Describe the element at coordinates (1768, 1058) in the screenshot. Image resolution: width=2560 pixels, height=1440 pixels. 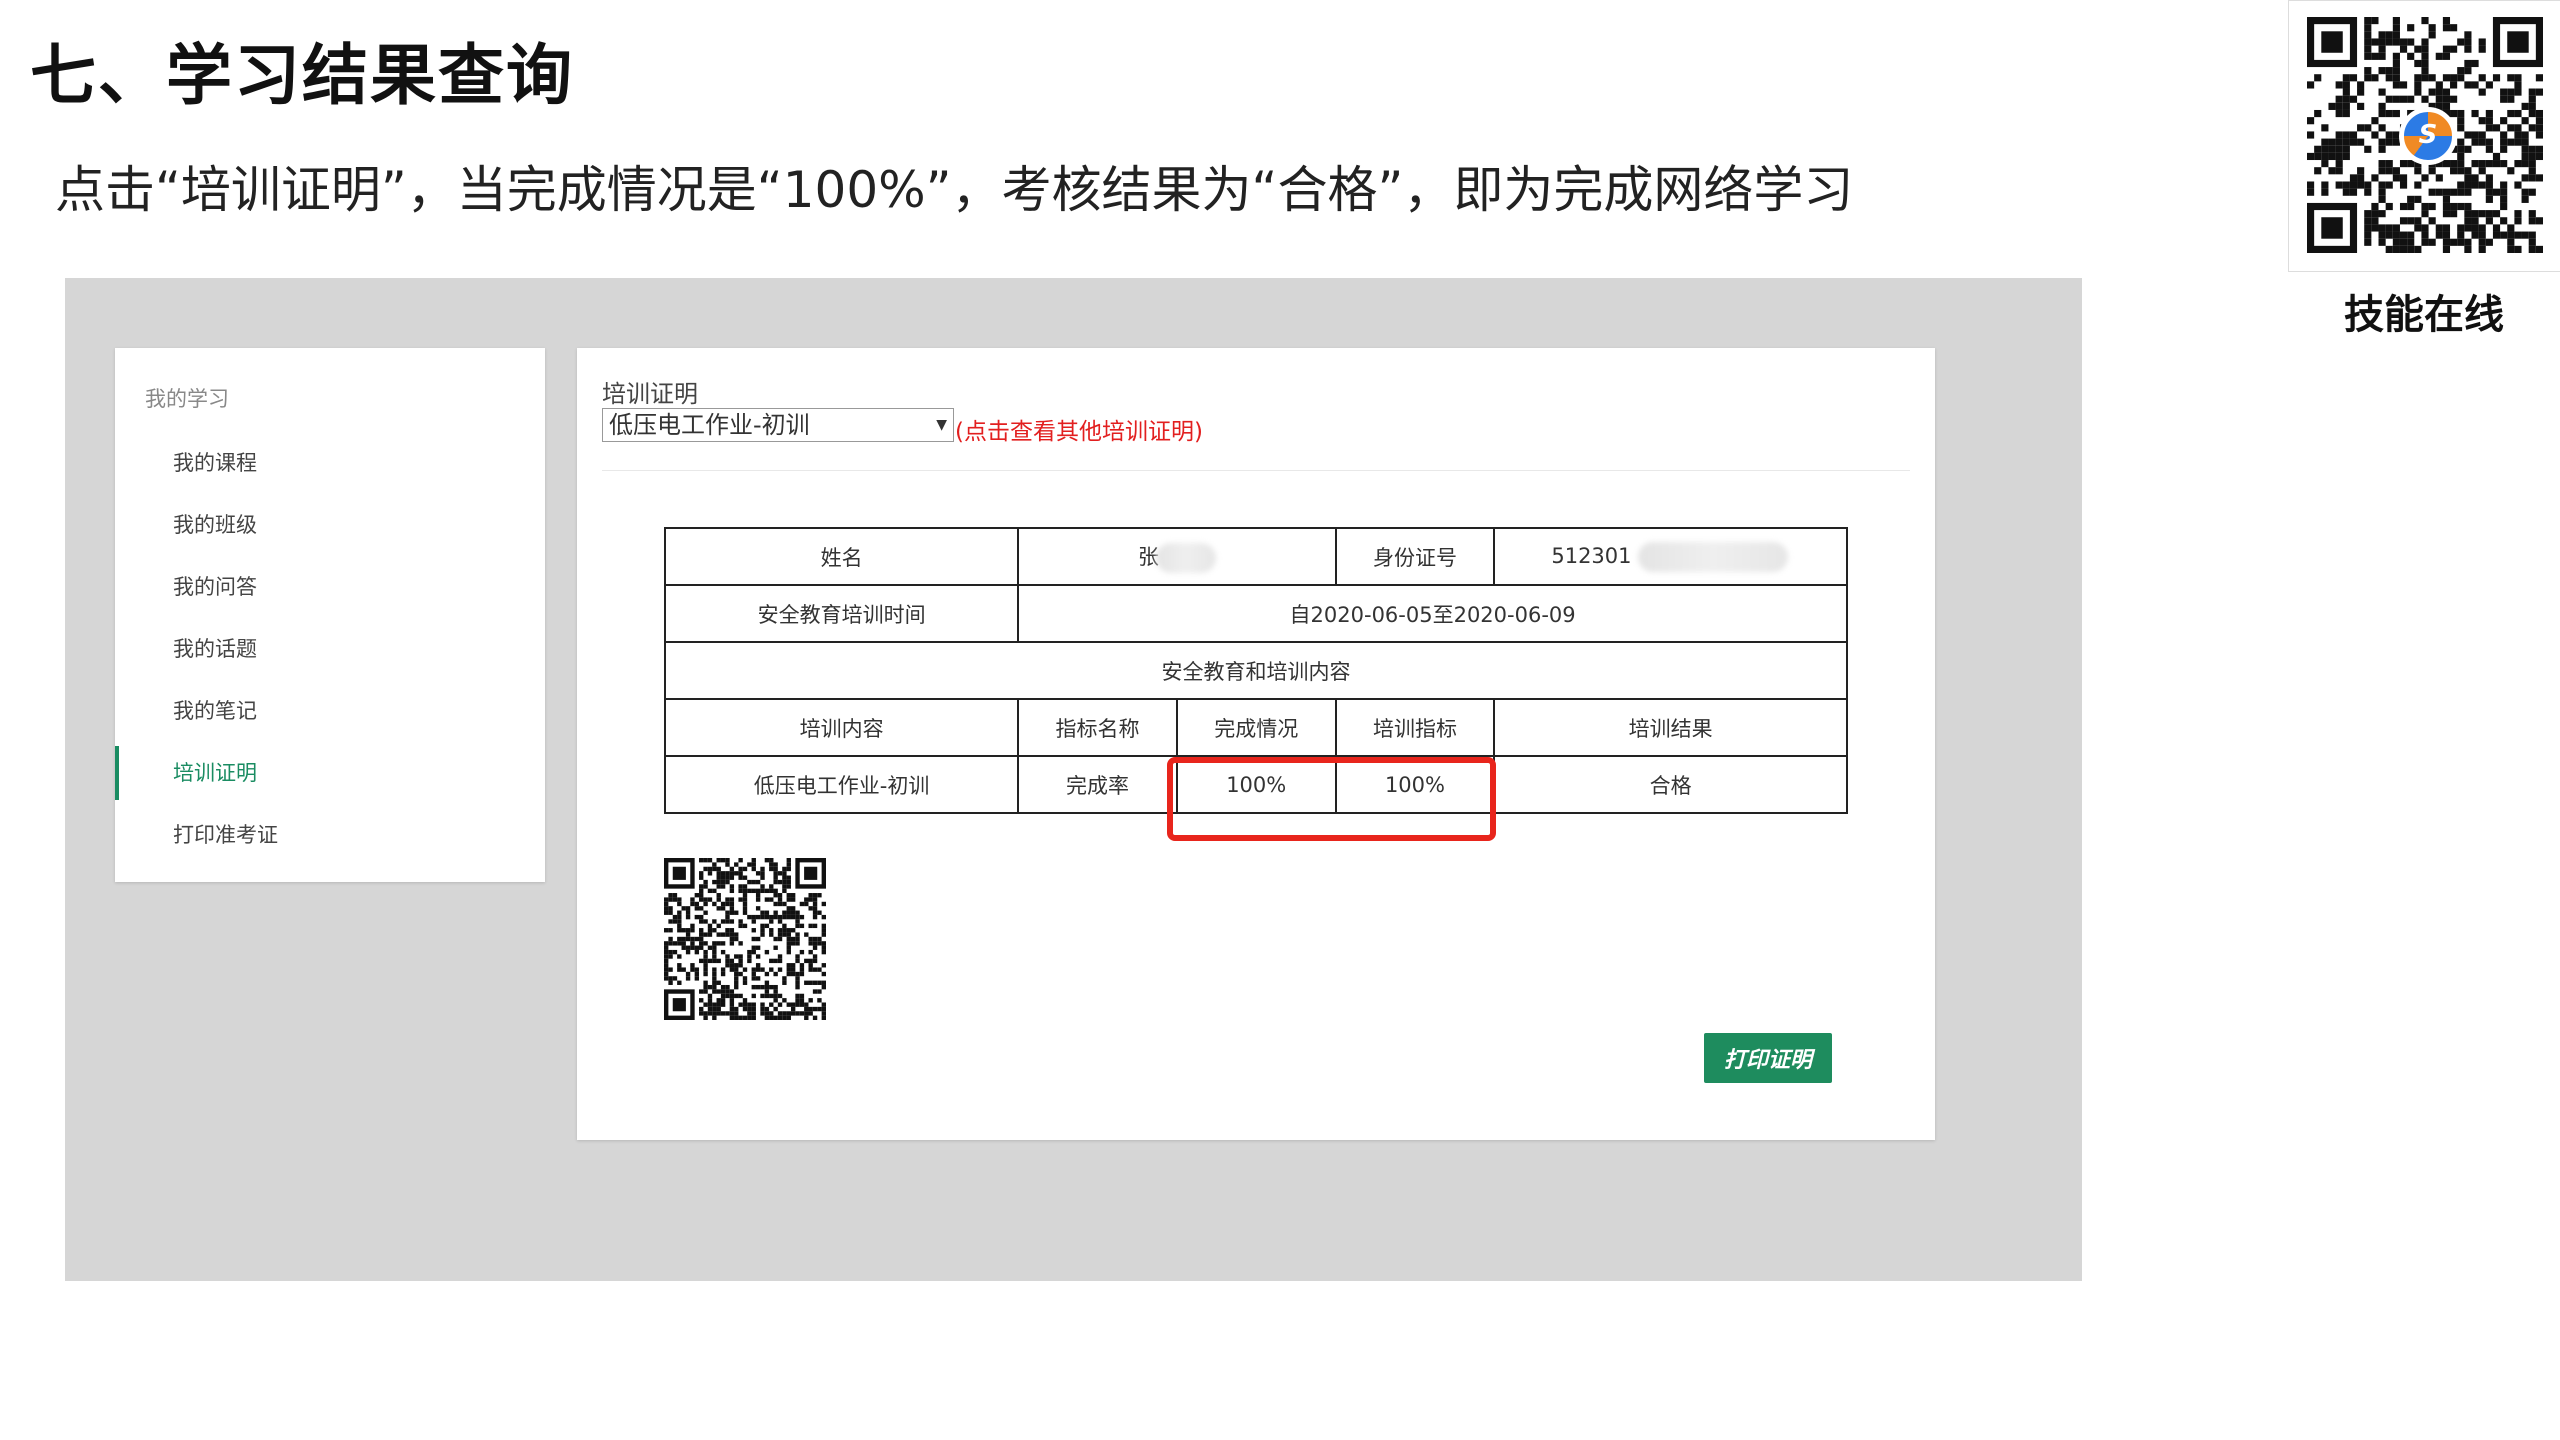
I see `print-certificate-button: 打印证明` at that location.